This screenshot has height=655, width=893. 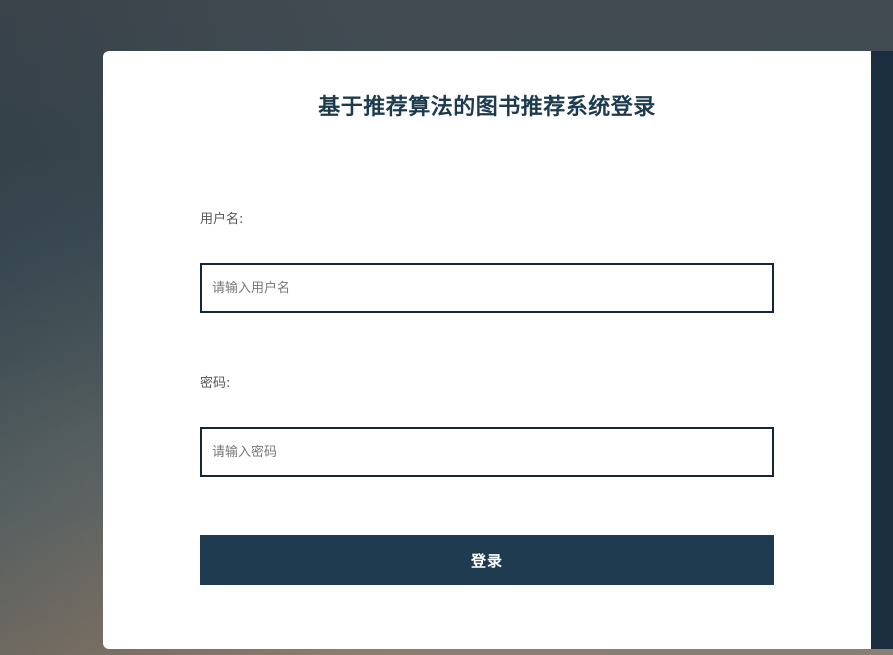 What do you see at coordinates (222, 219) in the screenshot?
I see `username-label: 用户名:` at bounding box center [222, 219].